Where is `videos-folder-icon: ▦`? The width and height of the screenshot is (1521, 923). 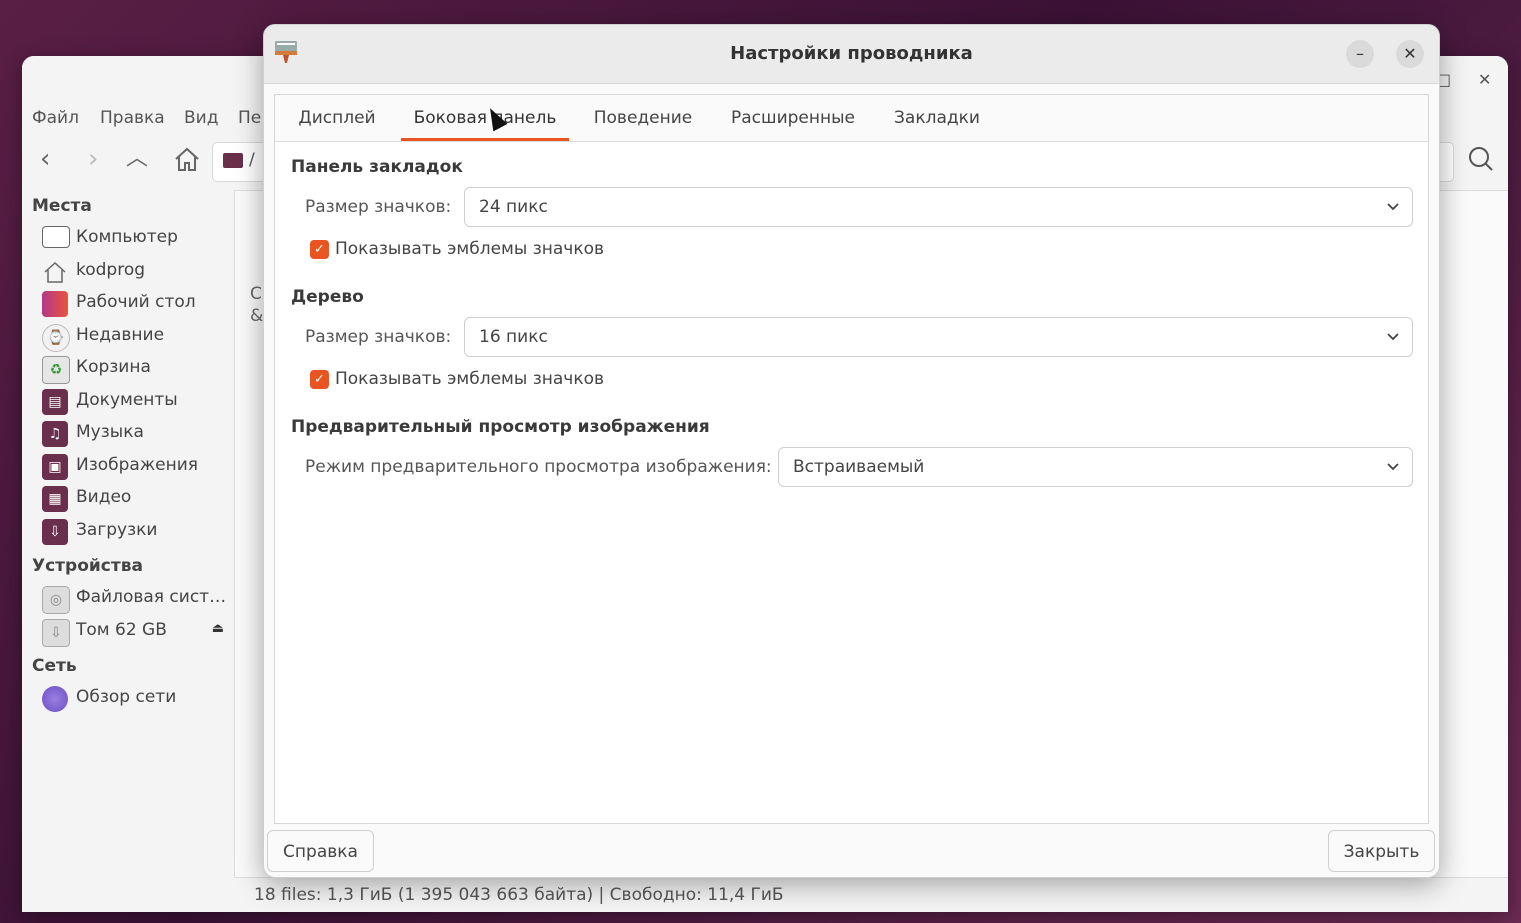 videos-folder-icon: ▦ is located at coordinates (55, 499).